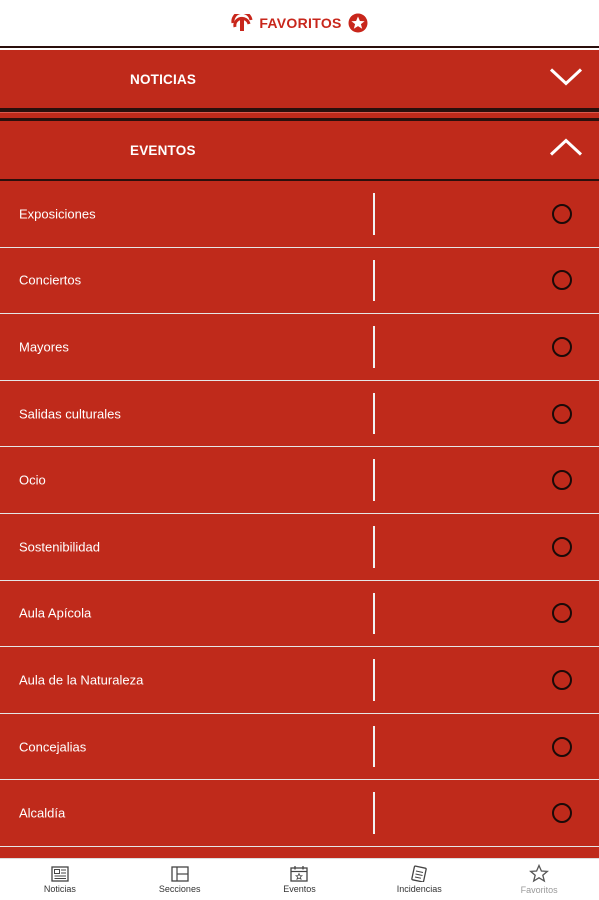  What do you see at coordinates (299, 680) in the screenshot?
I see `list-item: Aula de la Naturaleza` at bounding box center [299, 680].